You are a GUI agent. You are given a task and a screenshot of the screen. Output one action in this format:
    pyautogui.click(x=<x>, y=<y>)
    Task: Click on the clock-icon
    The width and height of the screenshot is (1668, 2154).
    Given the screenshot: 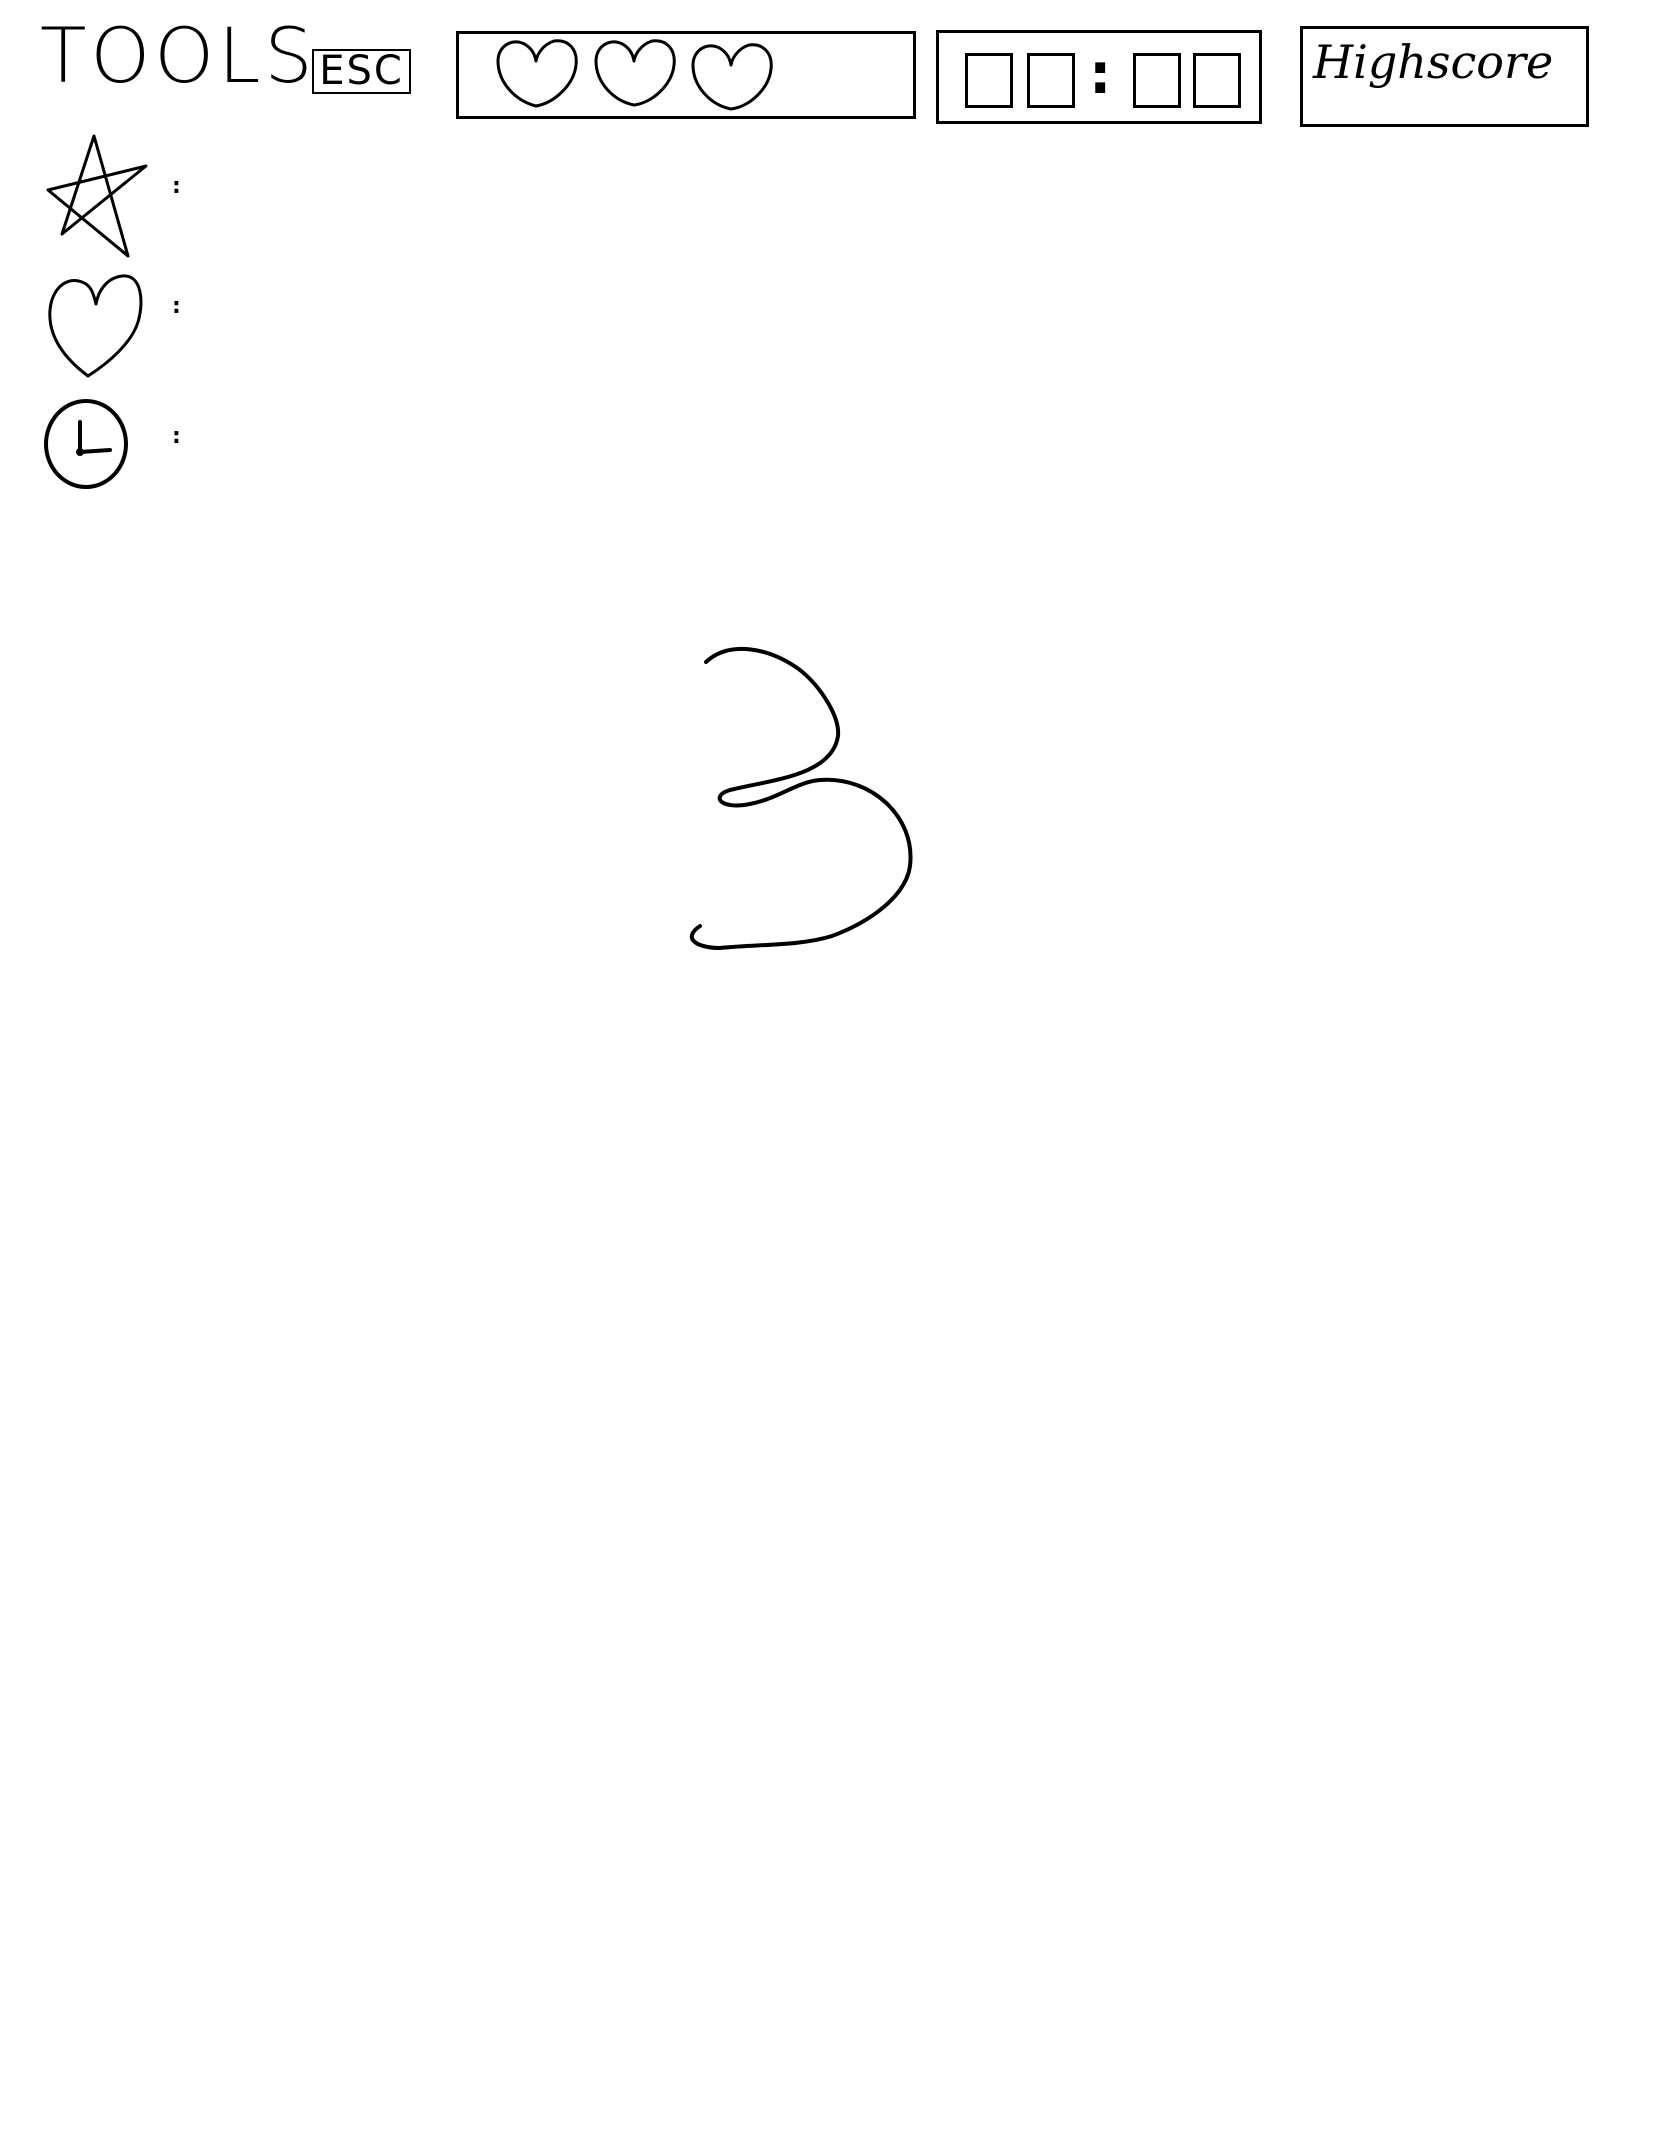 What is the action you would take?
    pyautogui.click(x=86, y=444)
    